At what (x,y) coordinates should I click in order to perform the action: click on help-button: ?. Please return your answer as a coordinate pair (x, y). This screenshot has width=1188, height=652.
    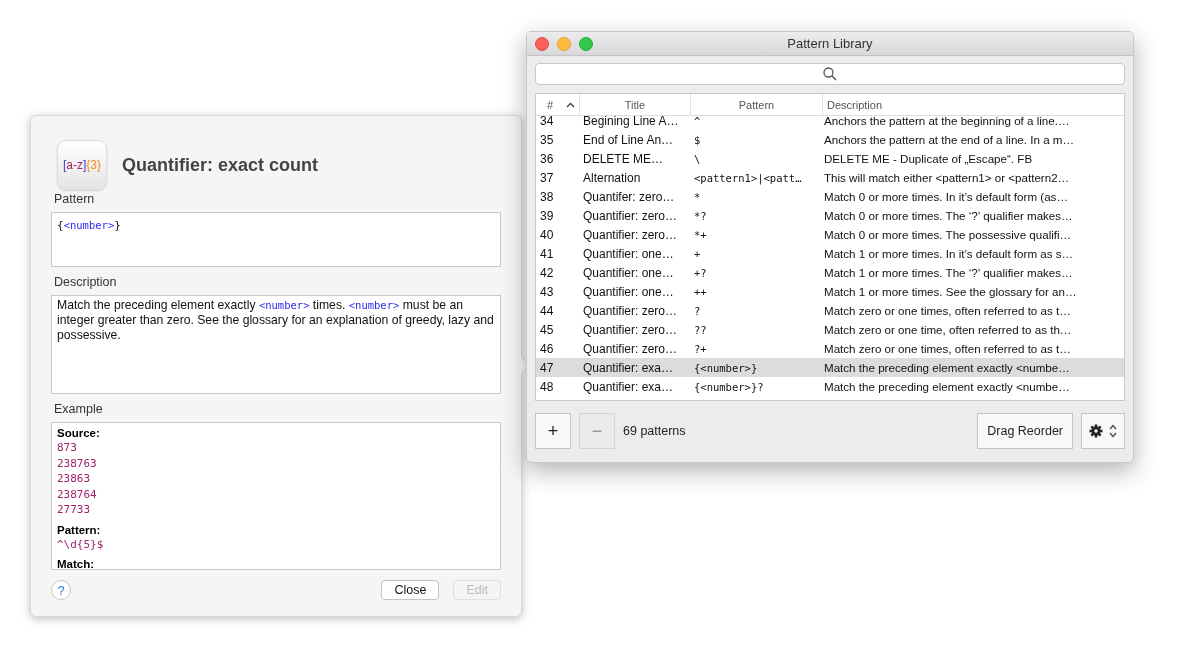
    Looking at the image, I should click on (61, 590).